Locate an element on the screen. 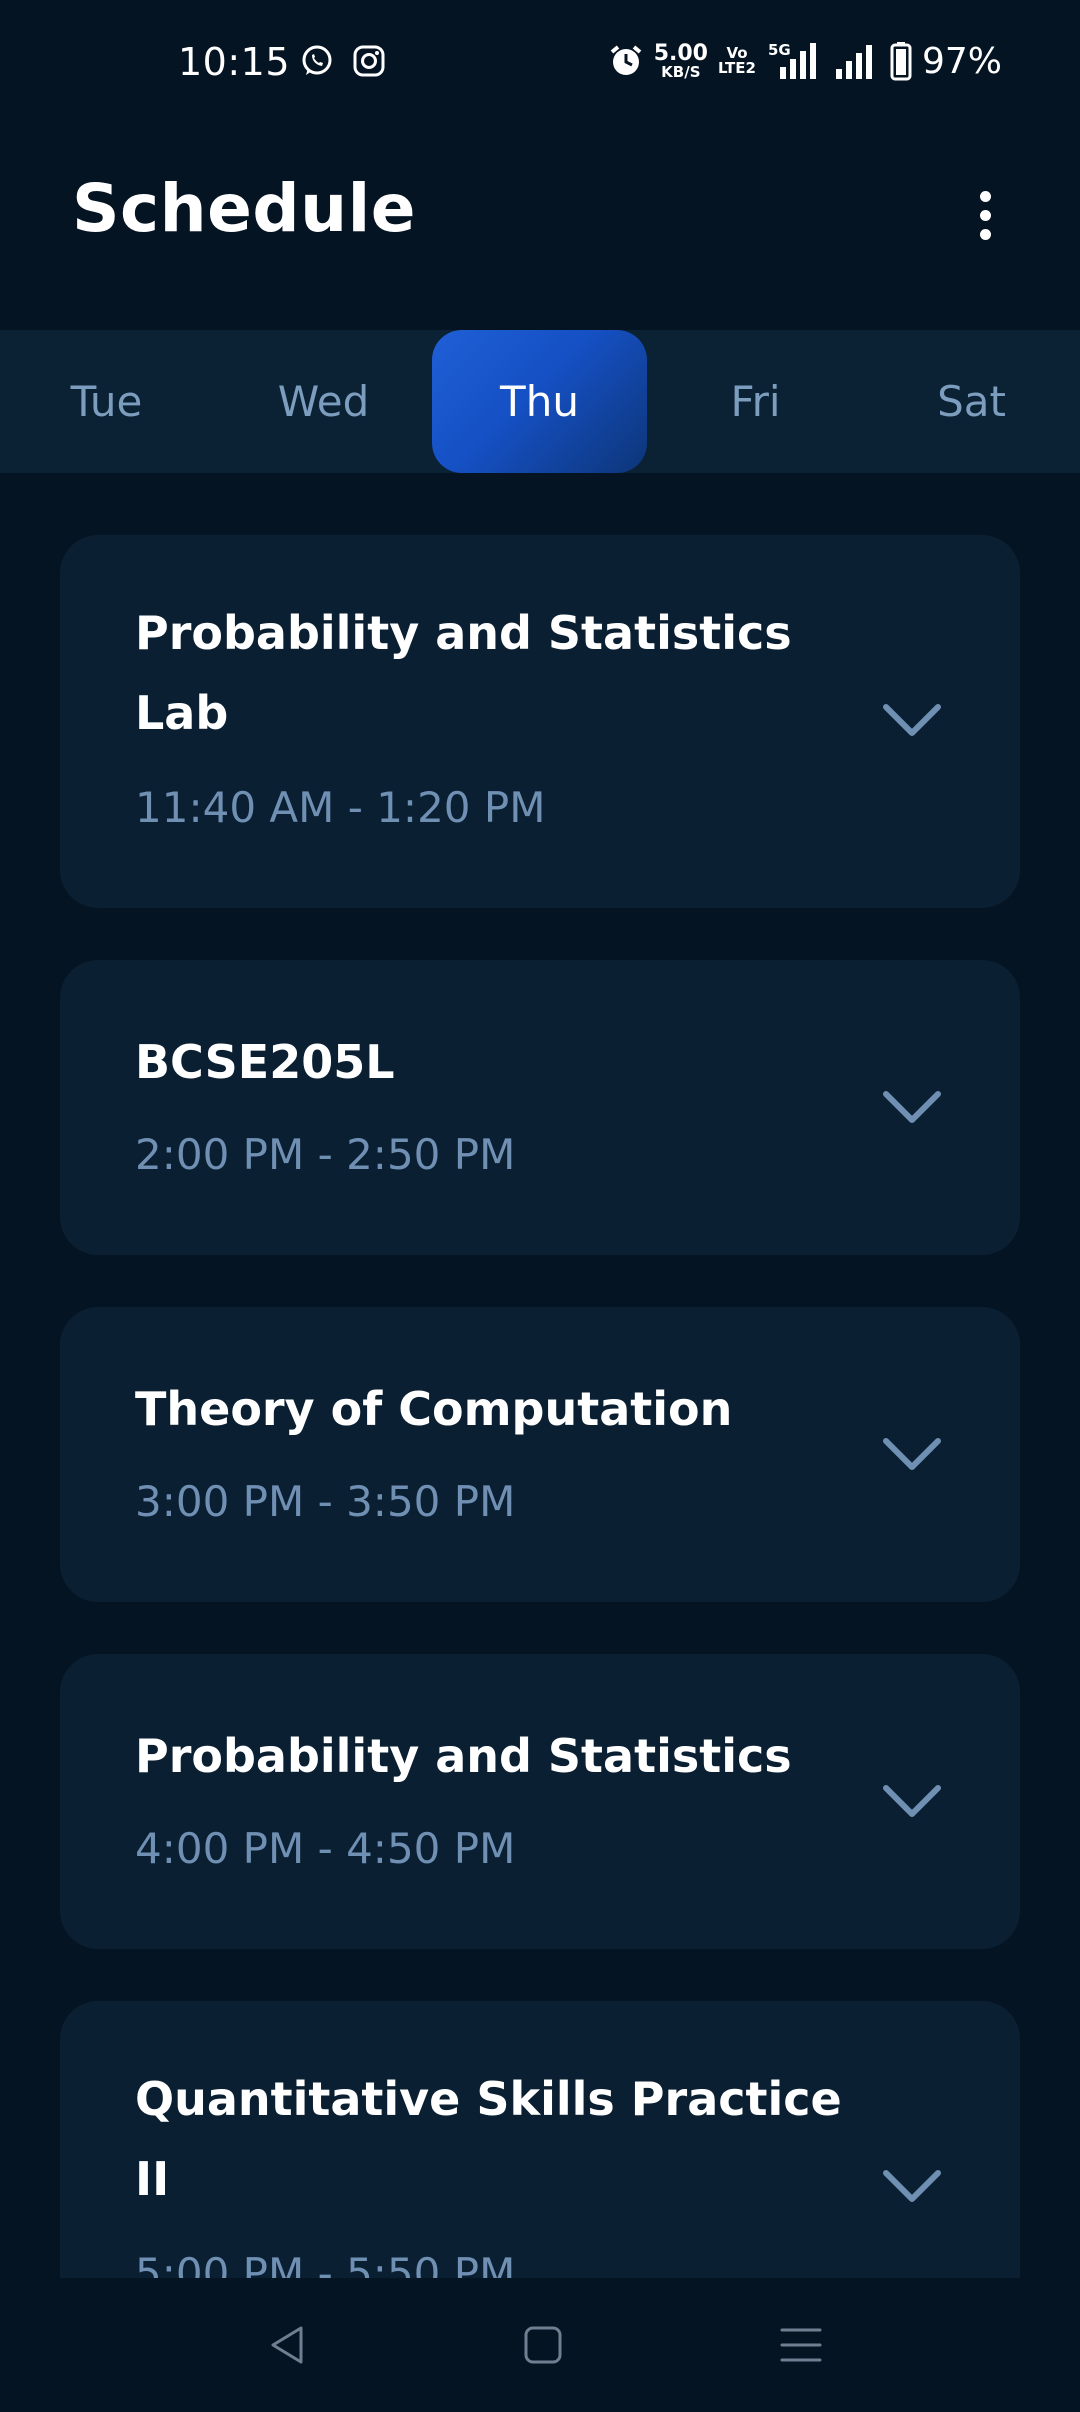 The width and height of the screenshot is (1080, 2412). back-icon is located at coordinates (288, 2345).